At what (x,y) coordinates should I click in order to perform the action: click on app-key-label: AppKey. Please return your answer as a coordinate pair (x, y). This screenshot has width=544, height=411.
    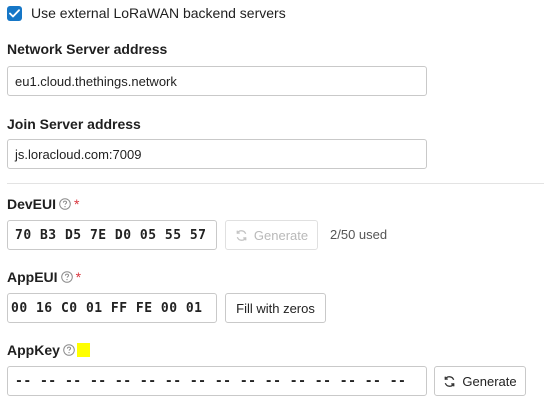
    Looking at the image, I should click on (48, 350).